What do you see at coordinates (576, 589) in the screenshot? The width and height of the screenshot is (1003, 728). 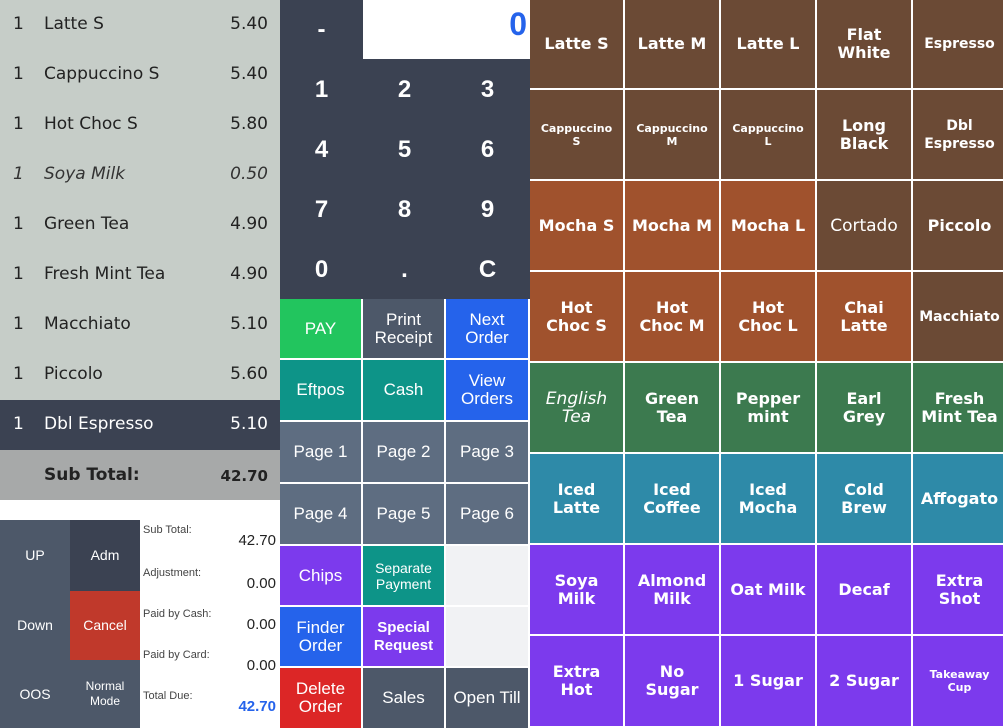 I see `product-button: Soya Milk` at bounding box center [576, 589].